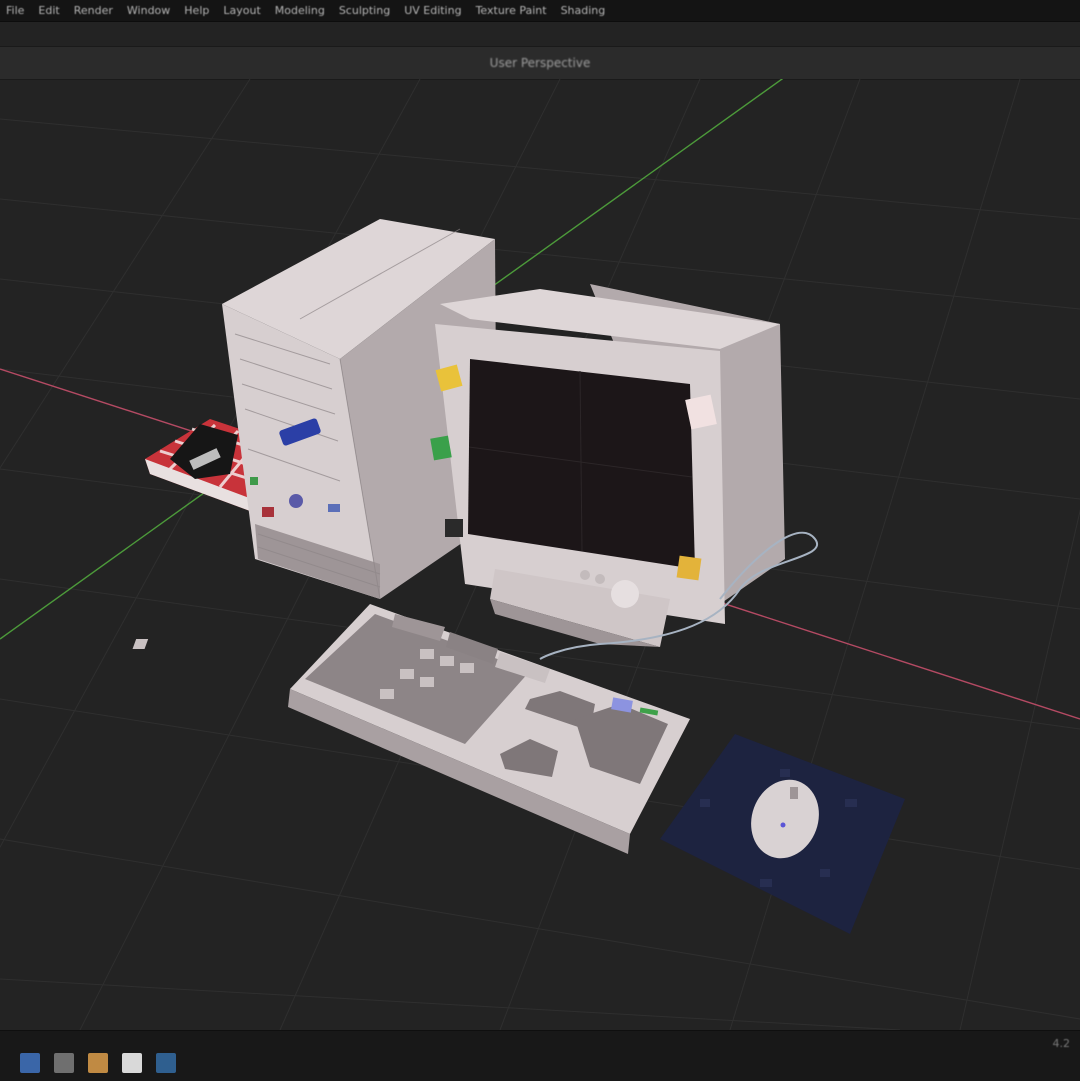 The image size is (1080, 1081). Describe the element at coordinates (583, 11) in the screenshot. I see `menu-item-10: Shading` at that location.